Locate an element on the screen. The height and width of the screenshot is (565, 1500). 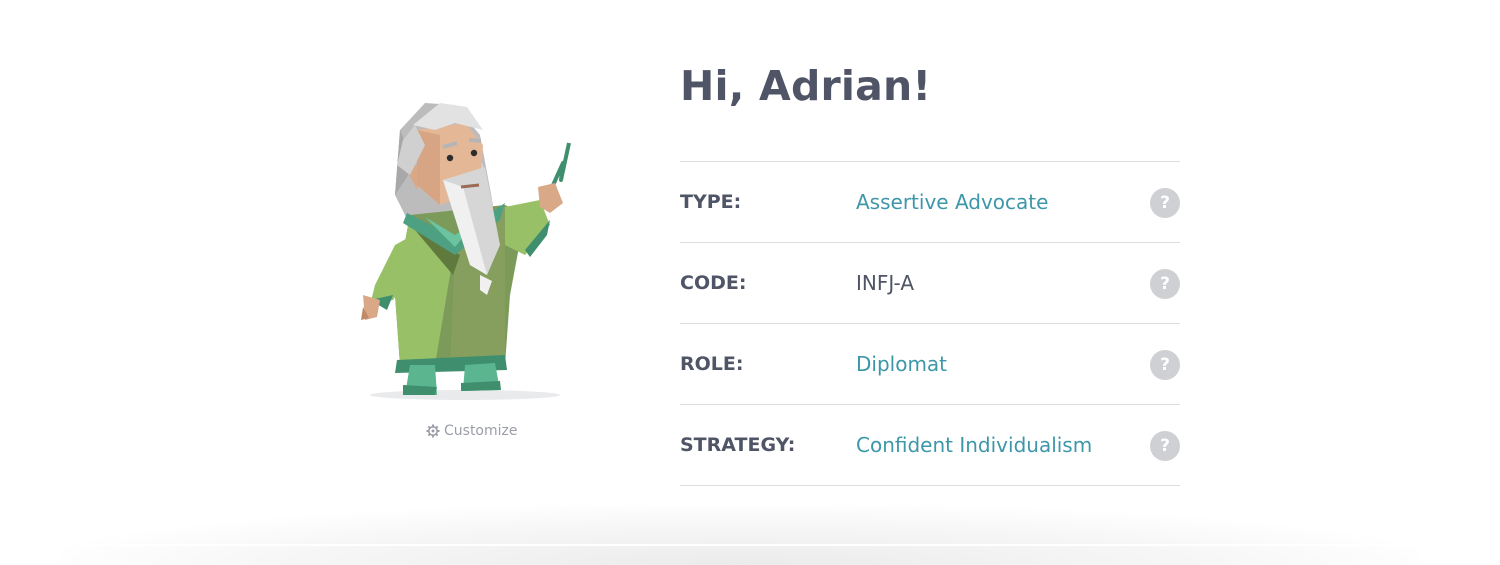
customize-button: Customize is located at coordinates (472, 431).